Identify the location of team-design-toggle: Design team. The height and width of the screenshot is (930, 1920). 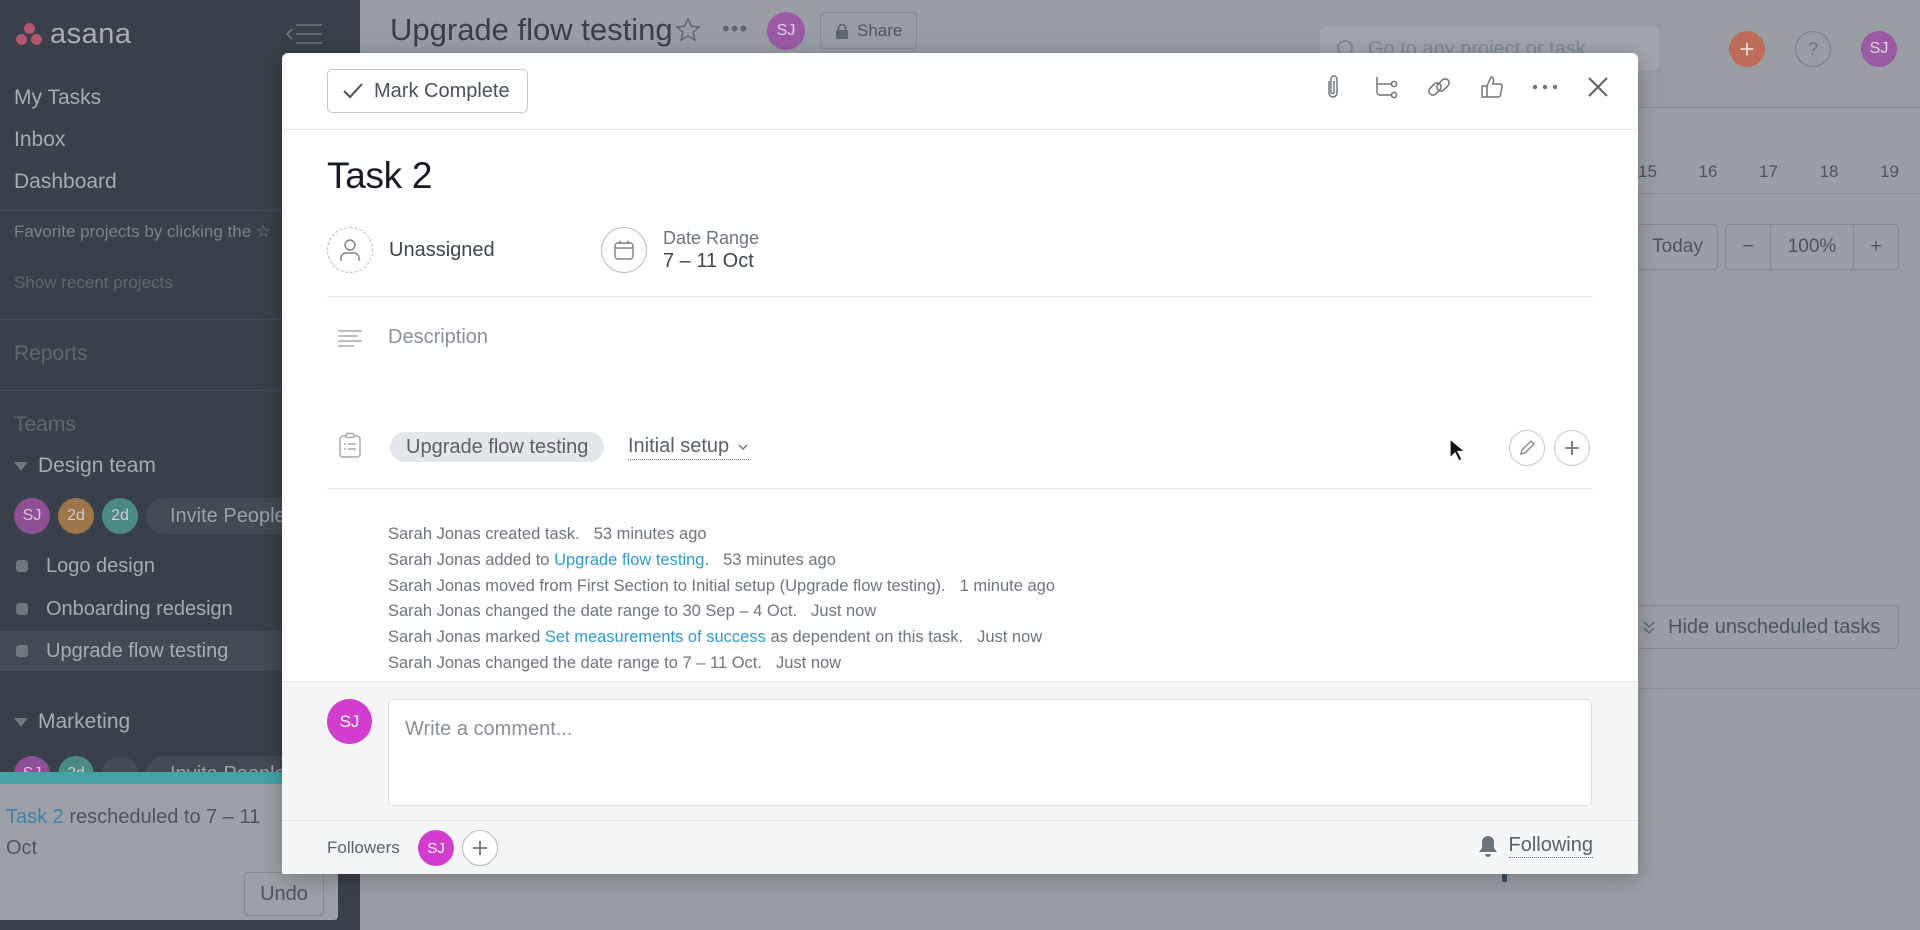
(85, 466).